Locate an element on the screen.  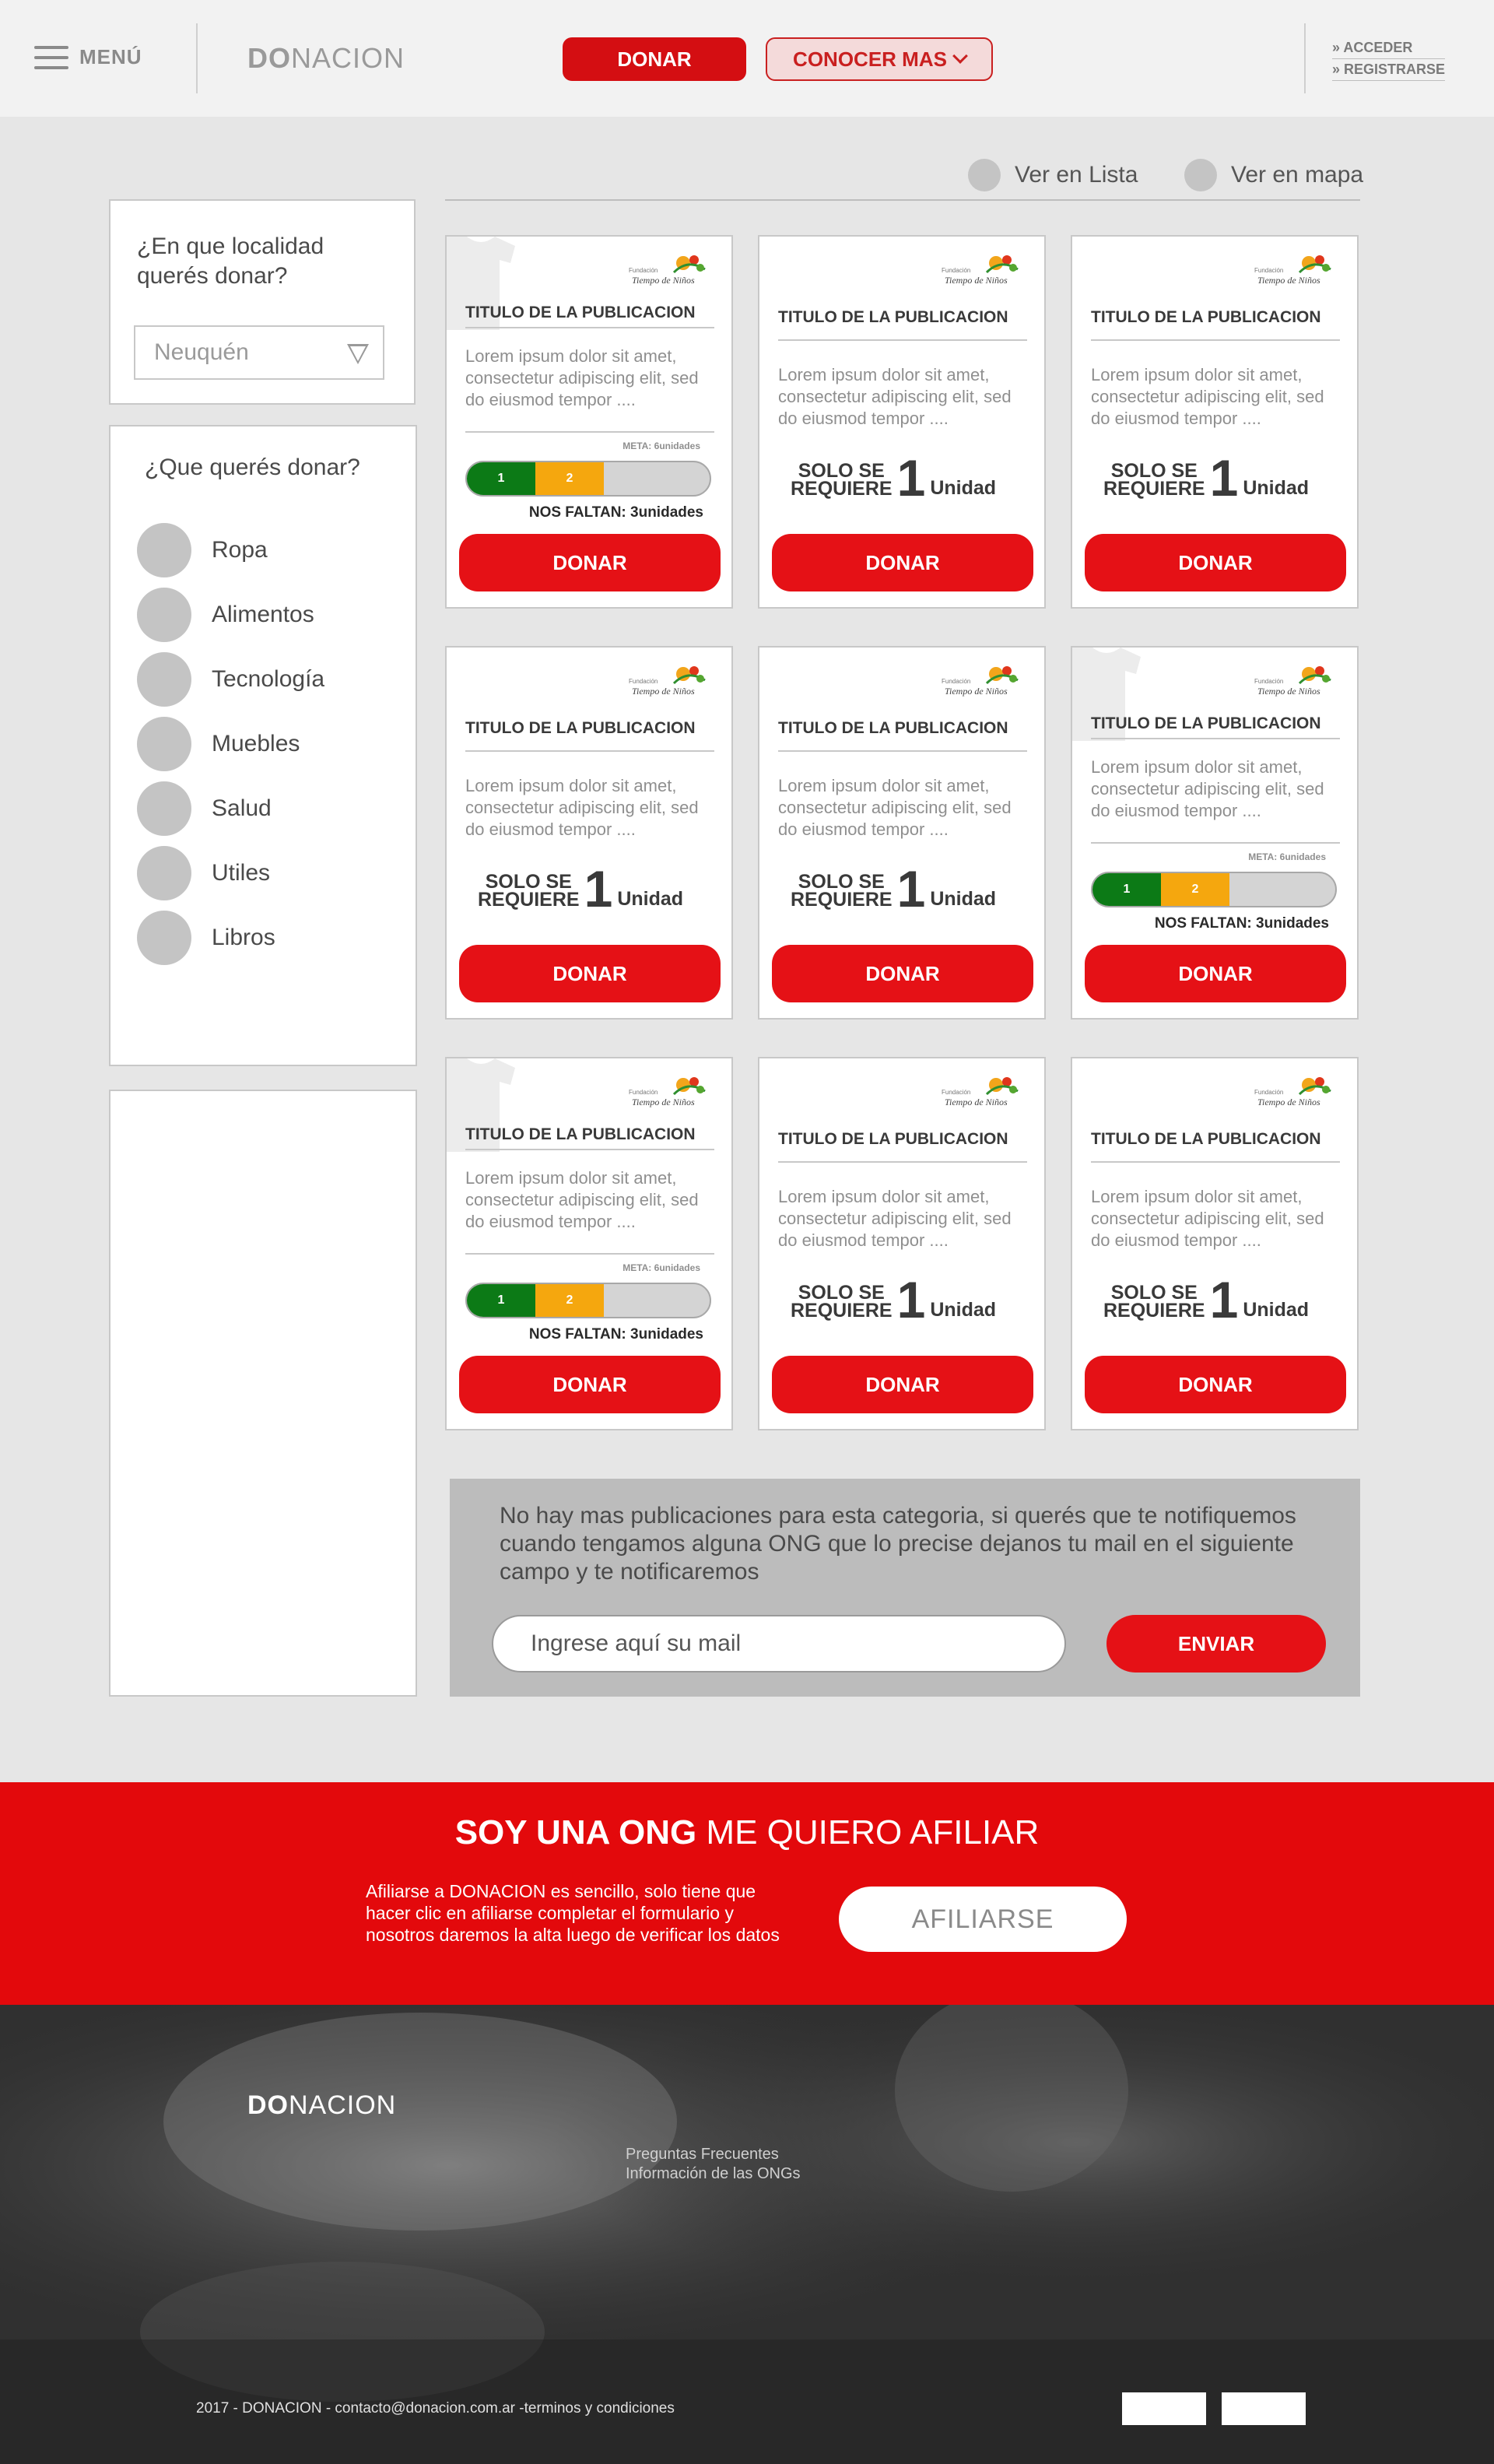
location-select: Neuquén is located at coordinates (259, 352).